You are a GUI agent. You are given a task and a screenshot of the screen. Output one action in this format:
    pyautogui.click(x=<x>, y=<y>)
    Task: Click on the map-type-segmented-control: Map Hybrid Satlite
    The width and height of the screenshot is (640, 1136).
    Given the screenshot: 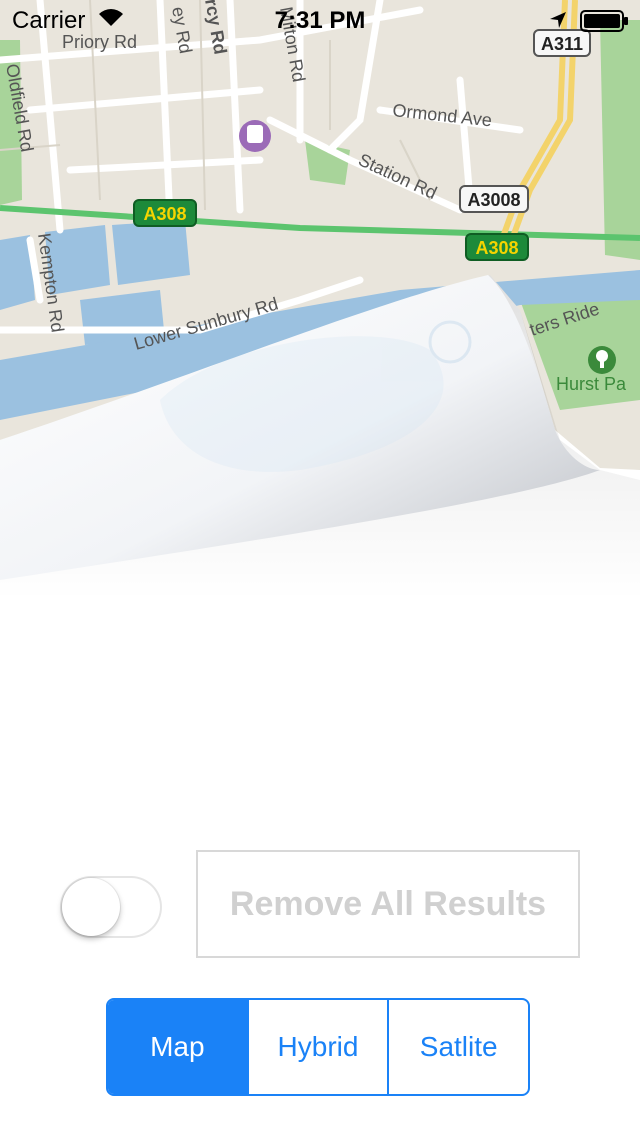 What is the action you would take?
    pyautogui.click(x=318, y=1047)
    